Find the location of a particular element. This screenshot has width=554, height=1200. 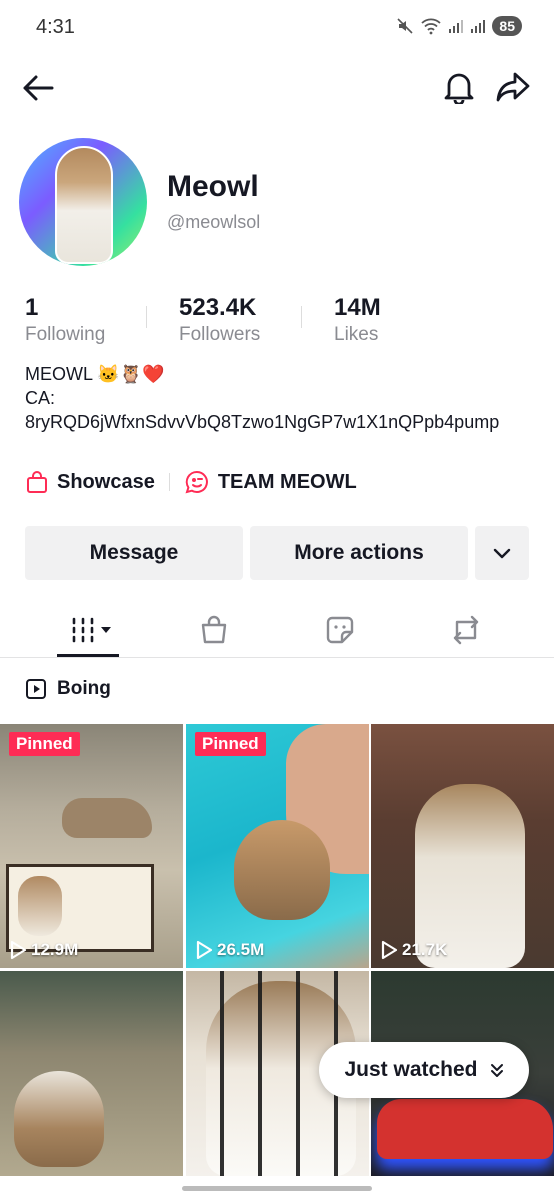

video-thumbnail: 21.7K is located at coordinates (462, 846).